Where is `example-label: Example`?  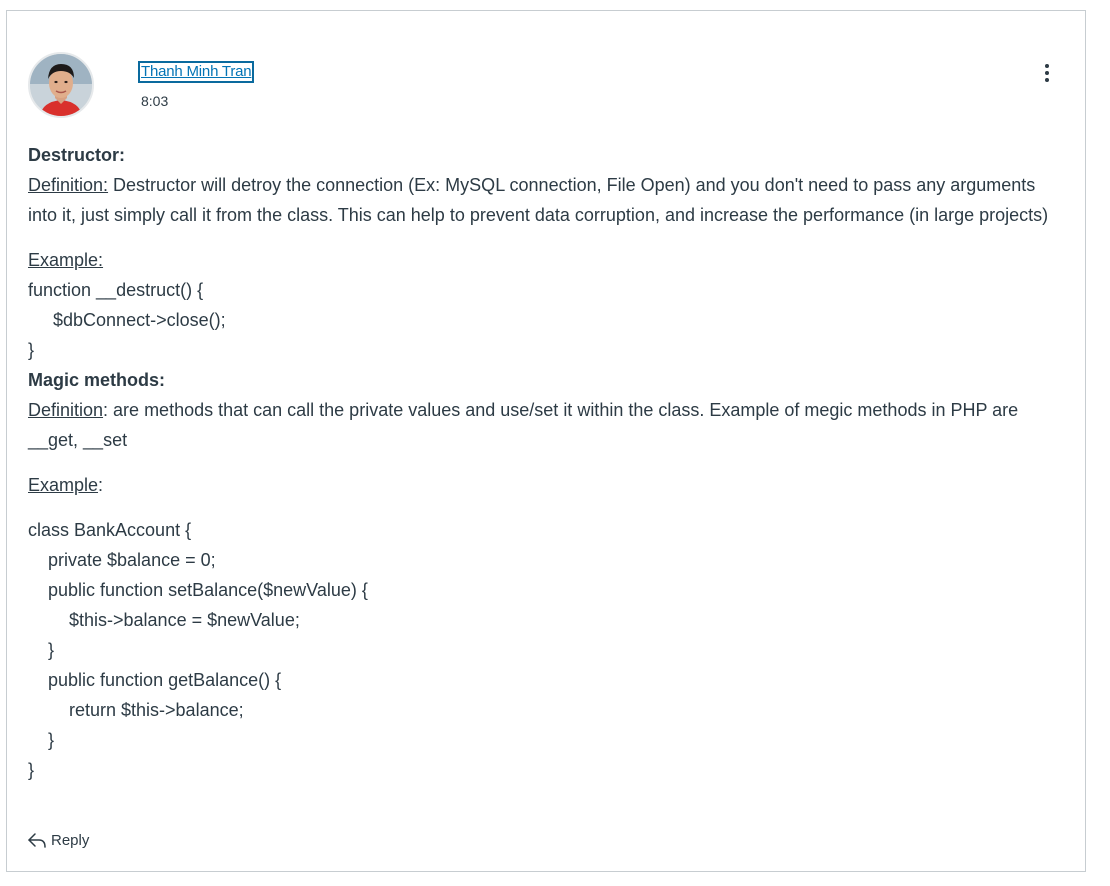 example-label: Example is located at coordinates (63, 485).